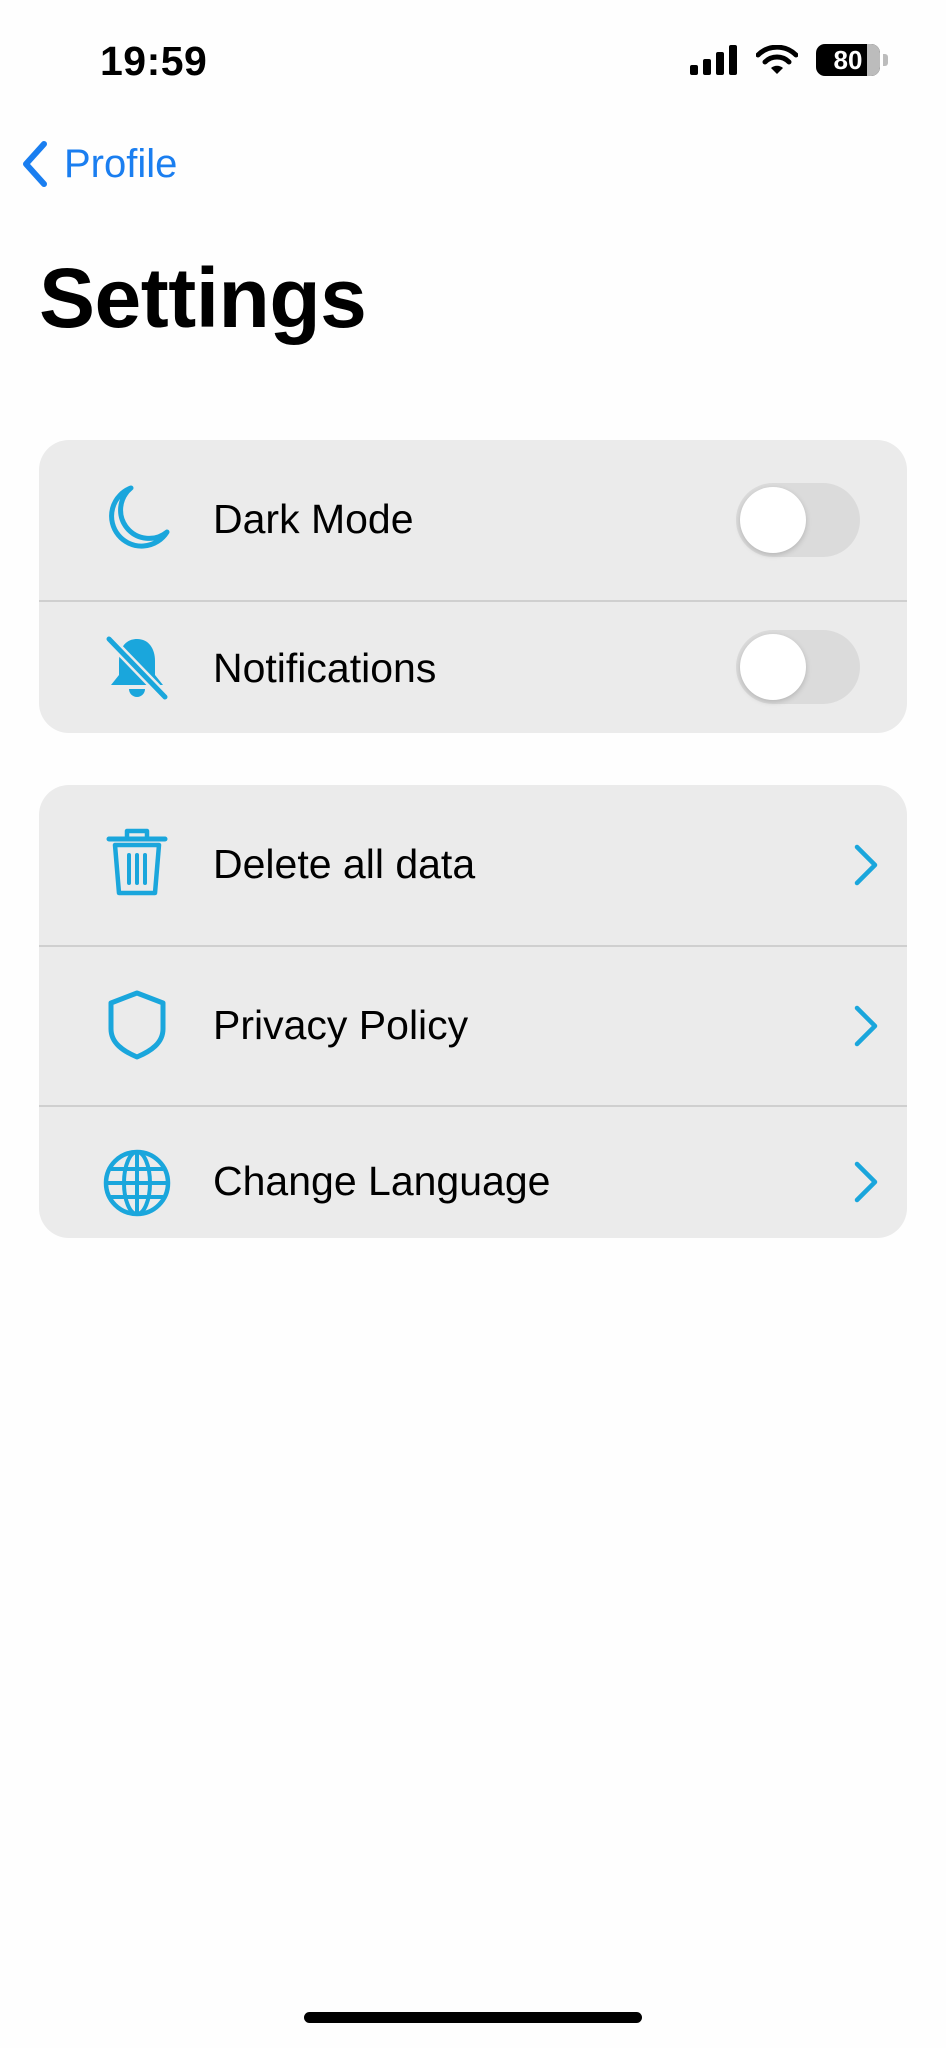 This screenshot has height=2048, width=946. I want to click on status-time: 19:59, so click(154, 61).